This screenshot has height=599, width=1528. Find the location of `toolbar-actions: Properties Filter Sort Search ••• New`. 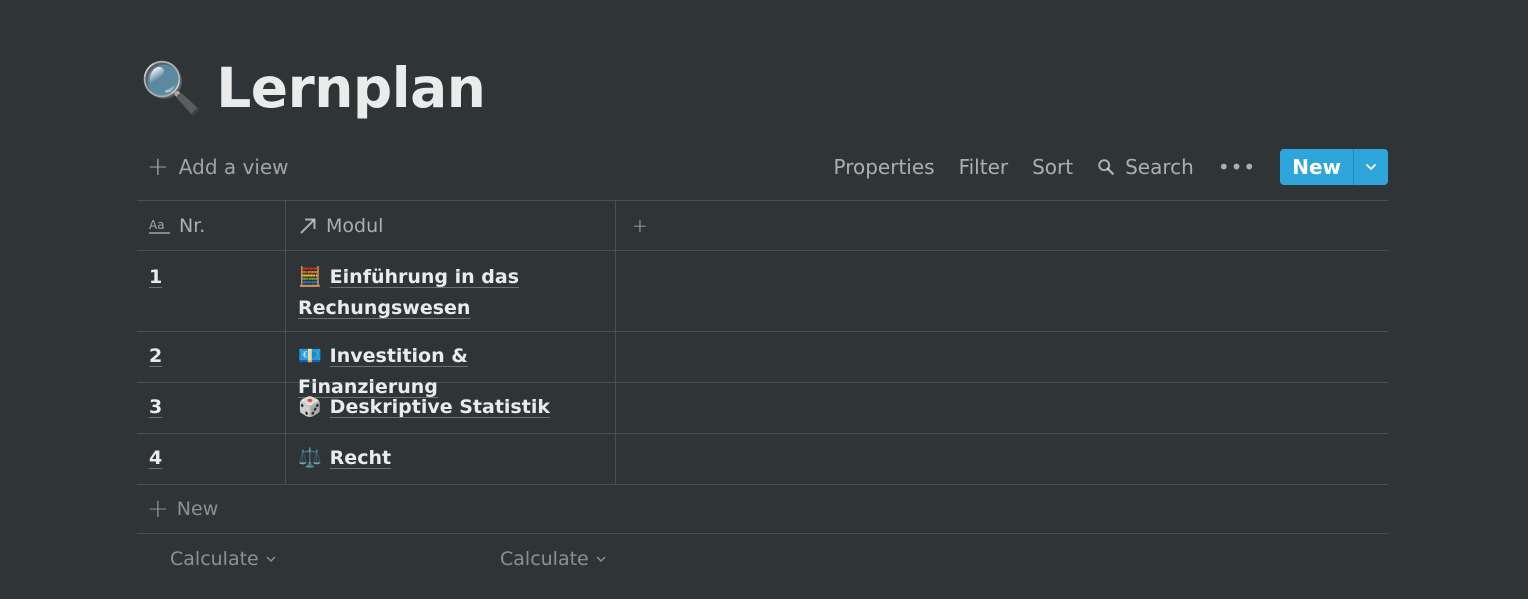

toolbar-actions: Properties Filter Sort Search ••• New is located at coordinates (1111, 167).